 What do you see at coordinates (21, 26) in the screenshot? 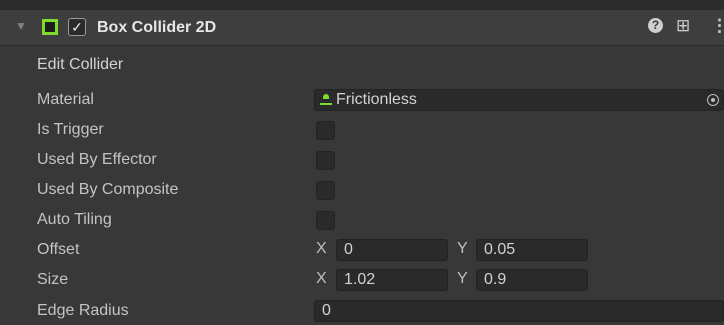
I see `fold-arrow-icon: ▼` at bounding box center [21, 26].